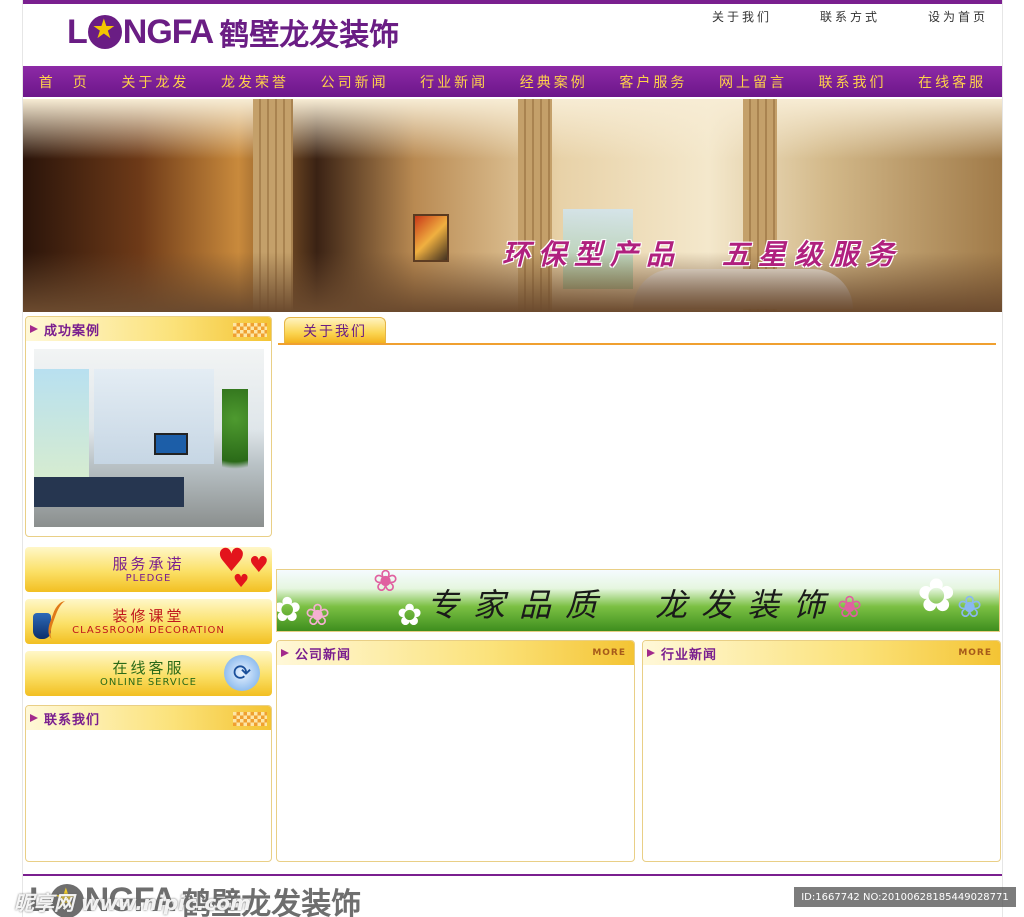 The height and width of the screenshot is (917, 1024). I want to click on banner-ceiling, so click(512, 129).